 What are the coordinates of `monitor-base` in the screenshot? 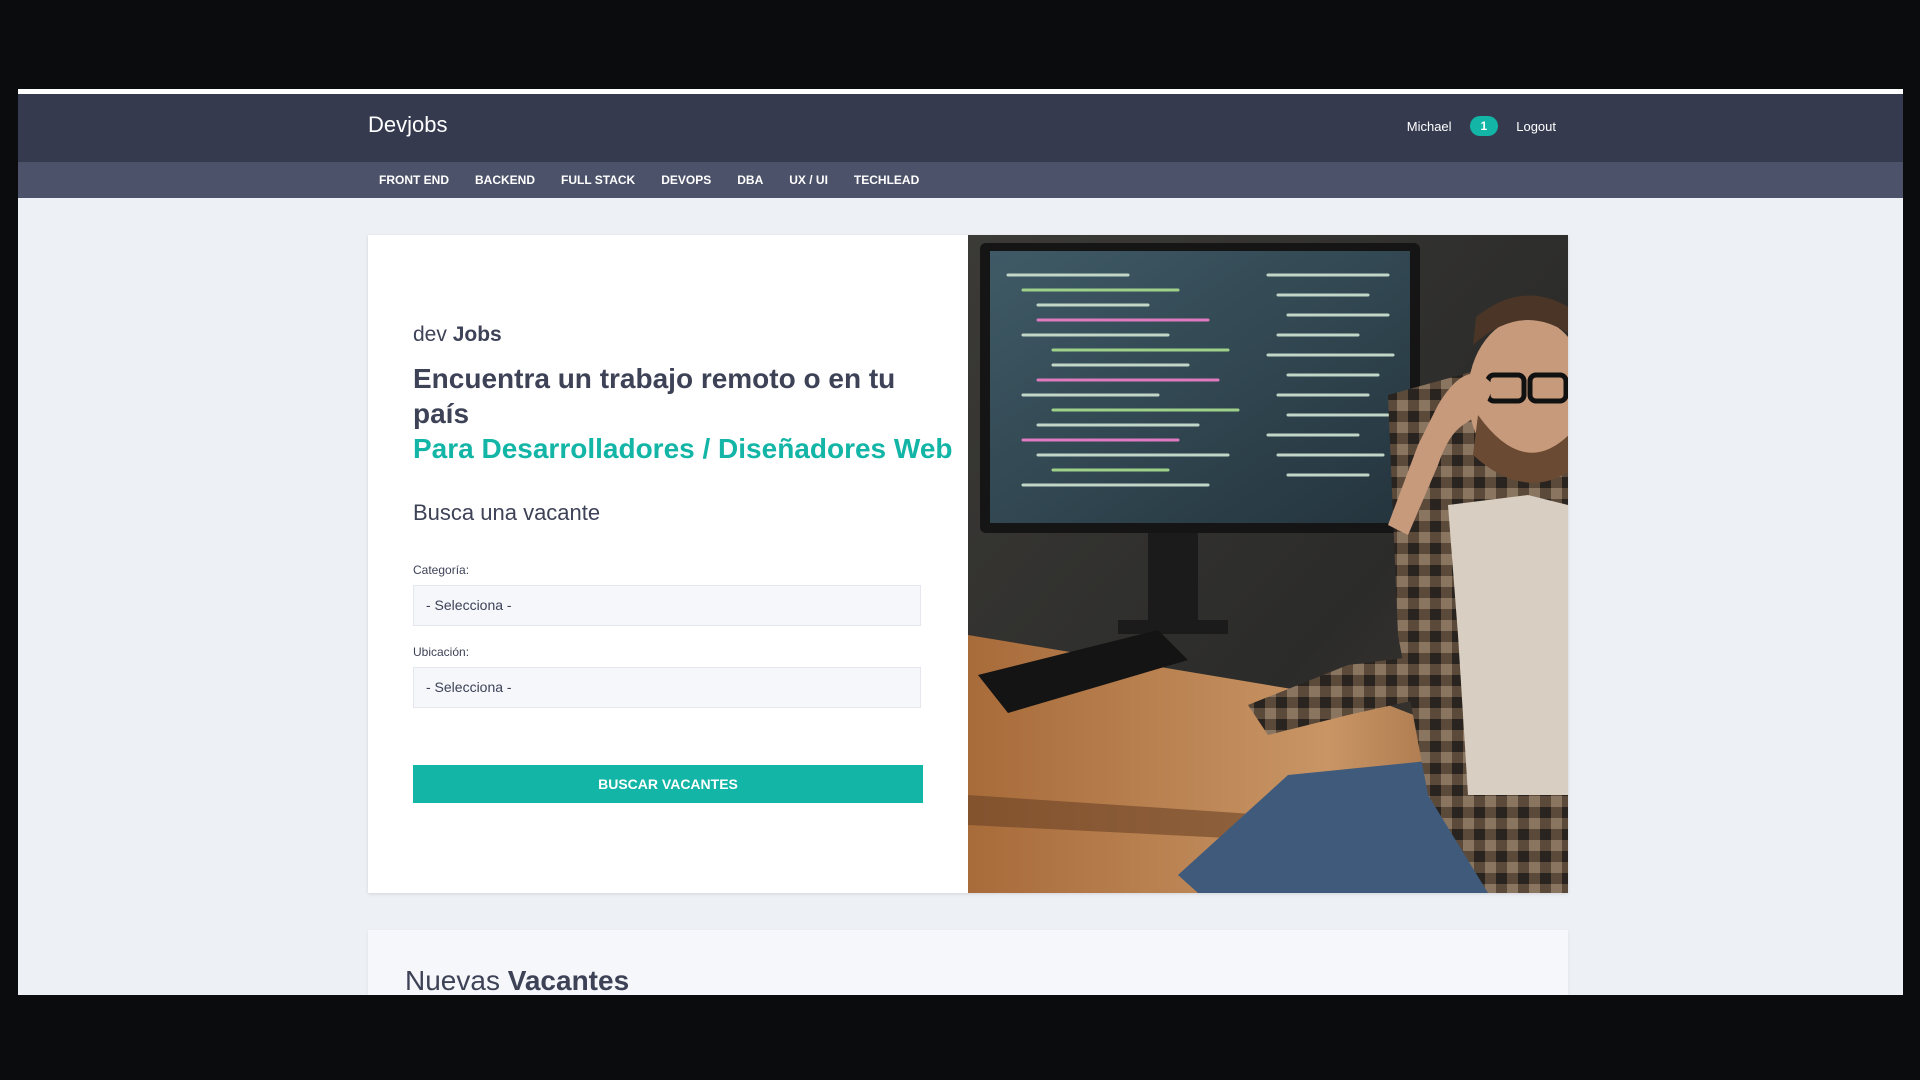 It's located at (1173, 627).